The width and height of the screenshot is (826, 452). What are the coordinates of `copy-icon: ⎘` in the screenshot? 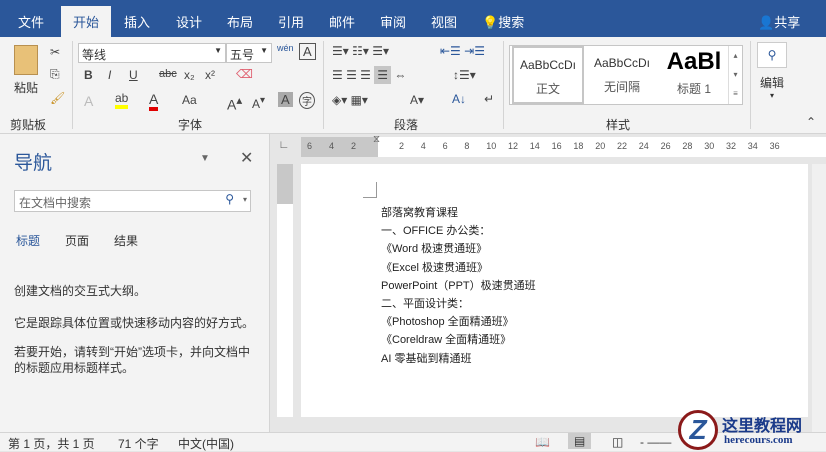 It's located at (55, 74).